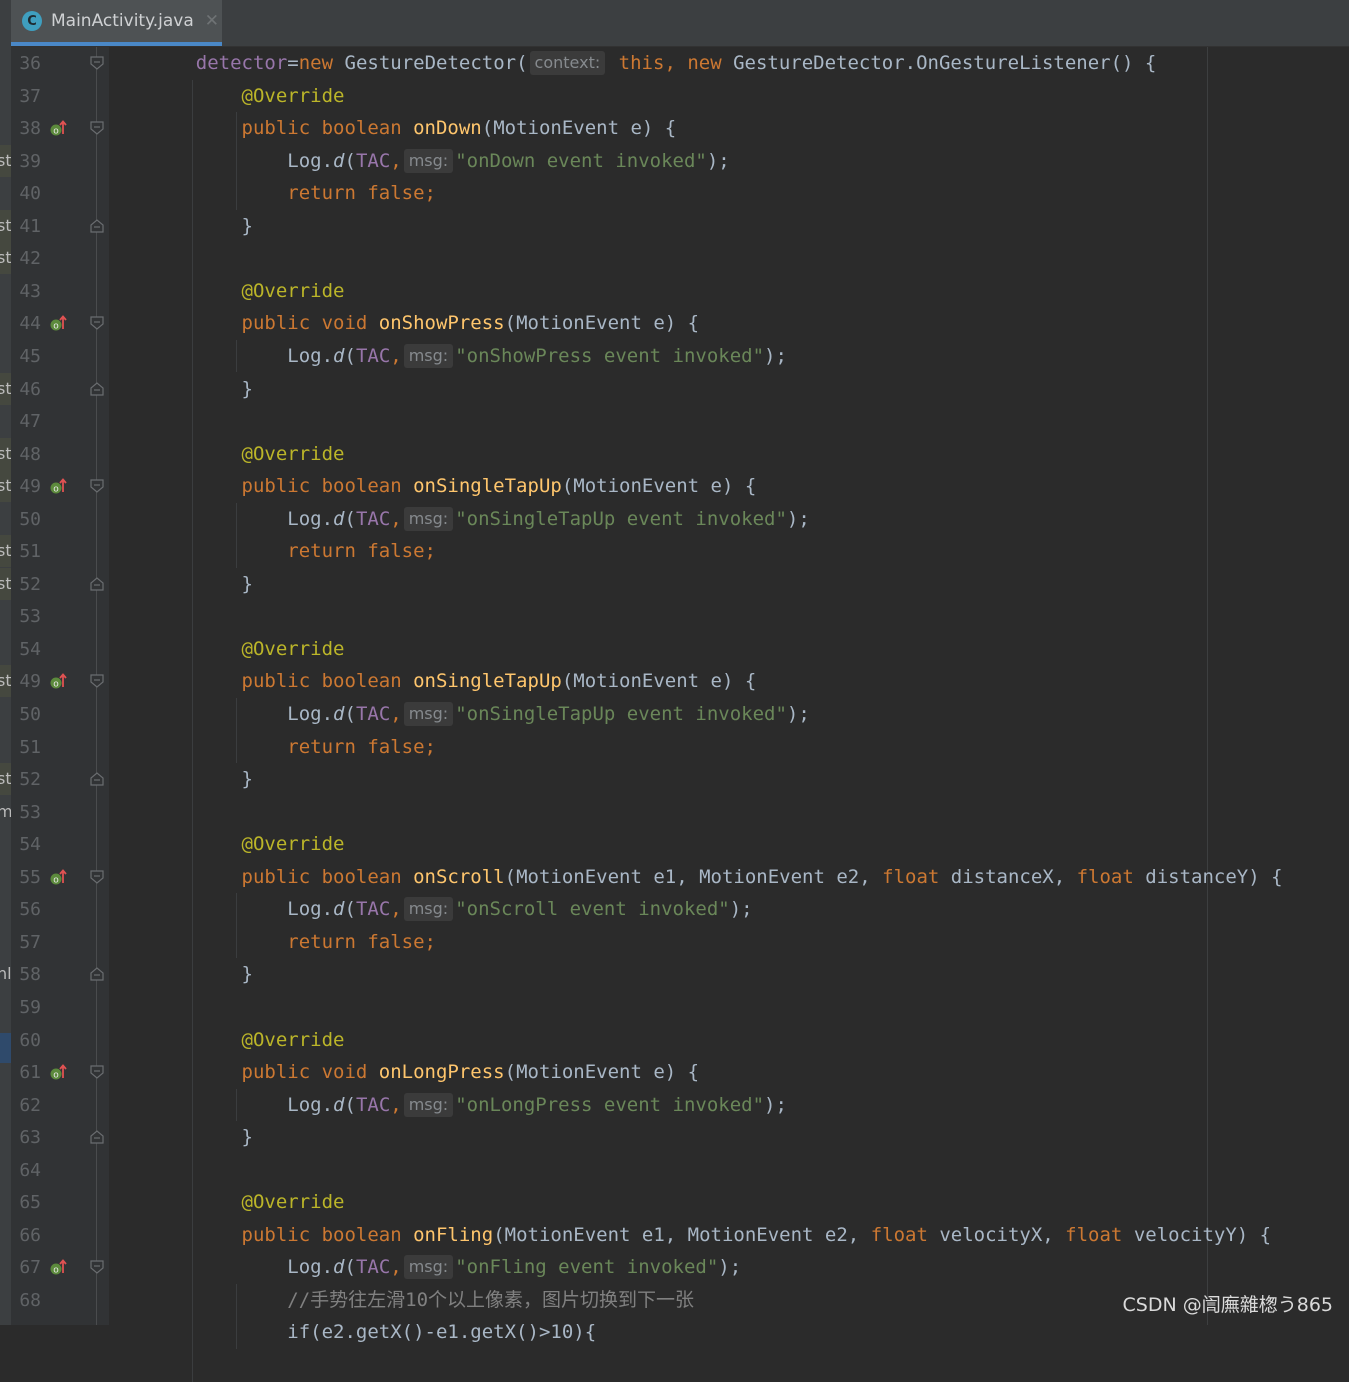 This screenshot has width=1349, height=1382. Describe the element at coordinates (674, 258) in the screenshot. I see `code-line: 42` at that location.